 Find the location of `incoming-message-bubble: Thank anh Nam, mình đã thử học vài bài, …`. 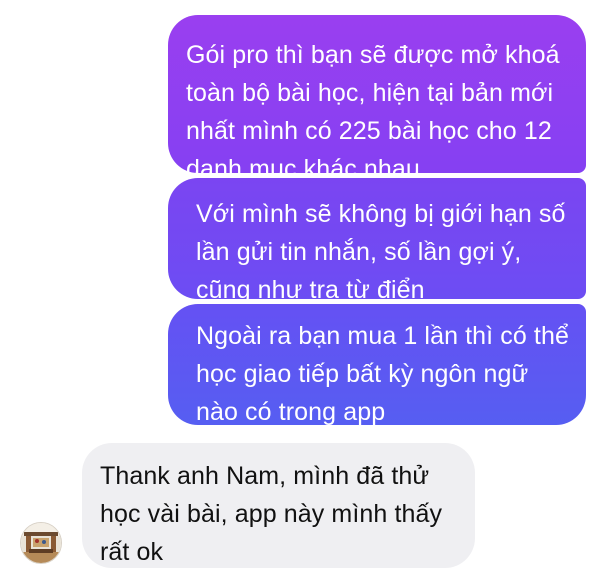

incoming-message-bubble: Thank anh Nam, mình đã thử học vài bài, … is located at coordinates (278, 505).